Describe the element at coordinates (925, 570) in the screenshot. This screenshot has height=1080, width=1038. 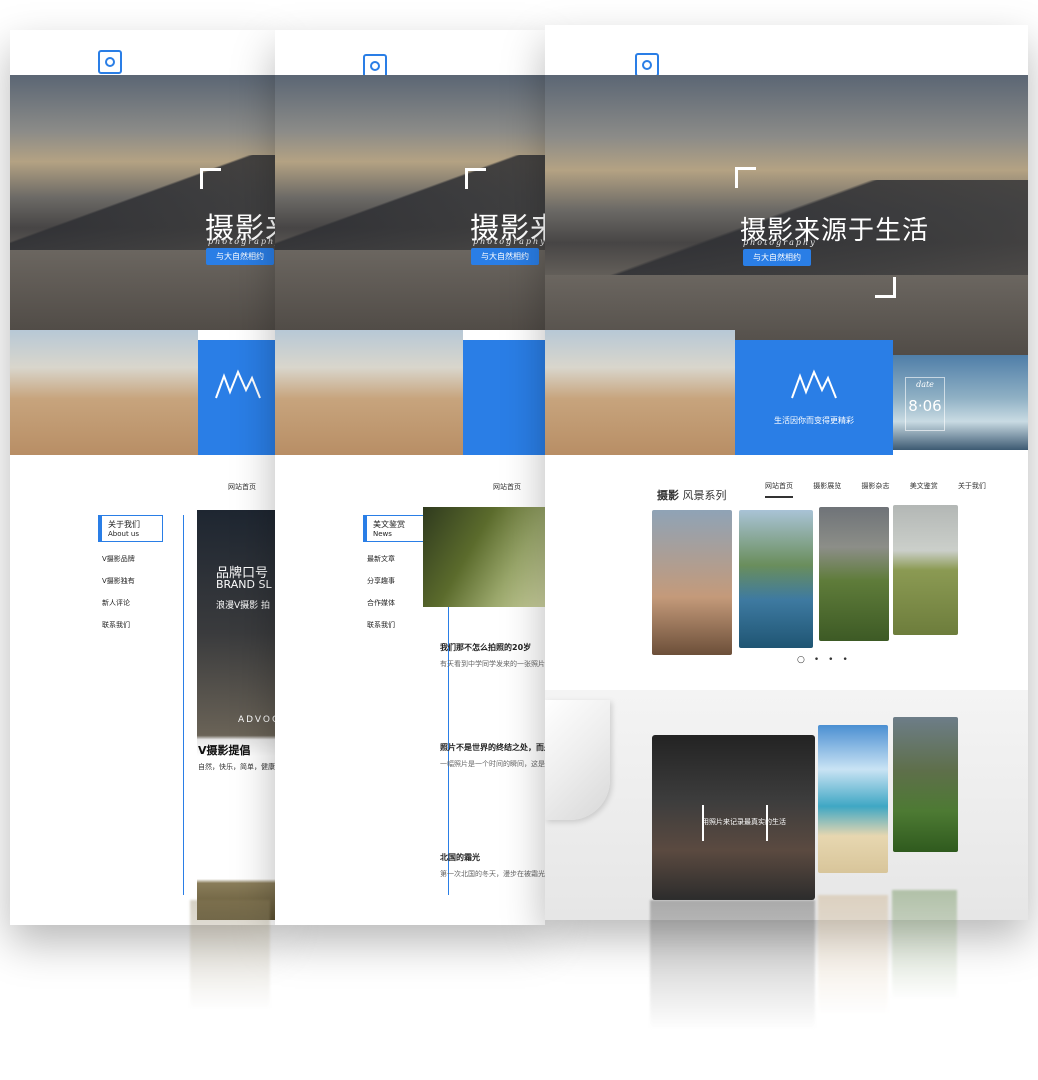
I see `meadow-thumbnail` at that location.